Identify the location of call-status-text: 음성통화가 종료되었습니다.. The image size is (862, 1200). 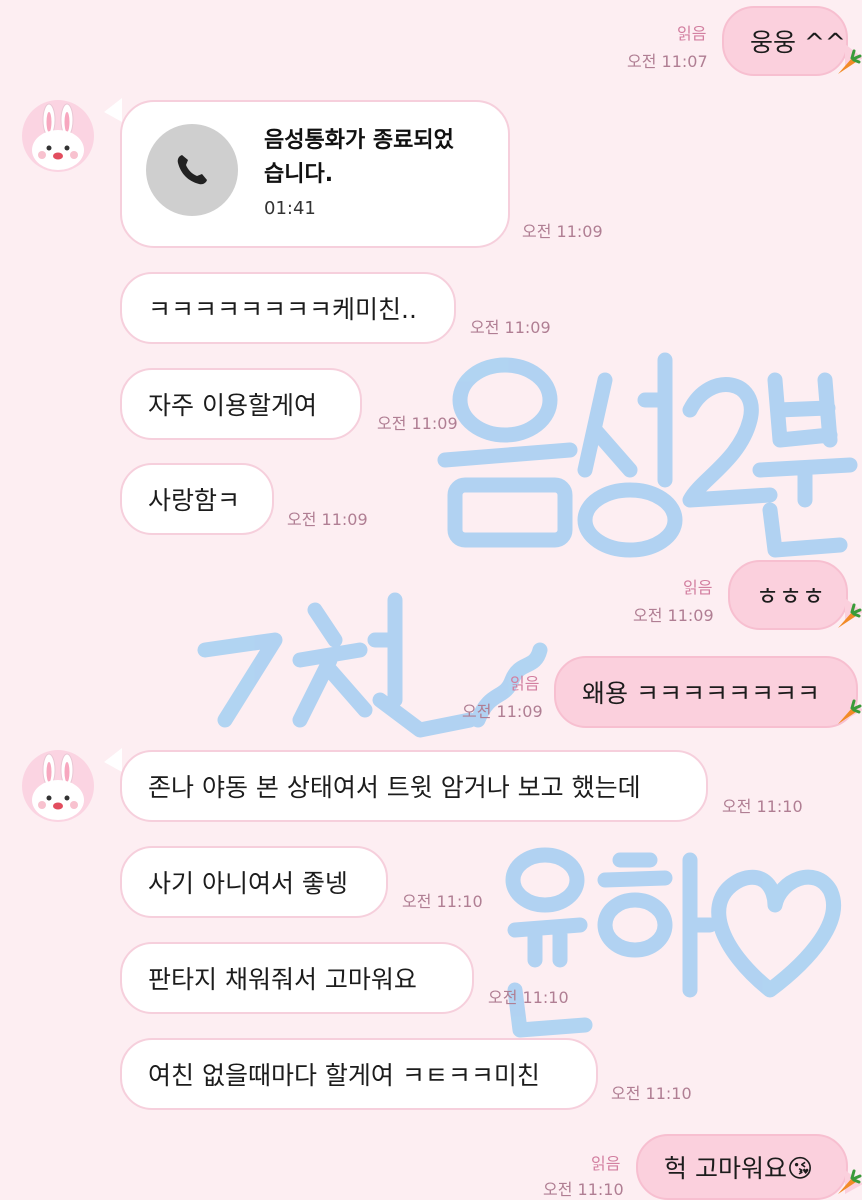
(359, 157).